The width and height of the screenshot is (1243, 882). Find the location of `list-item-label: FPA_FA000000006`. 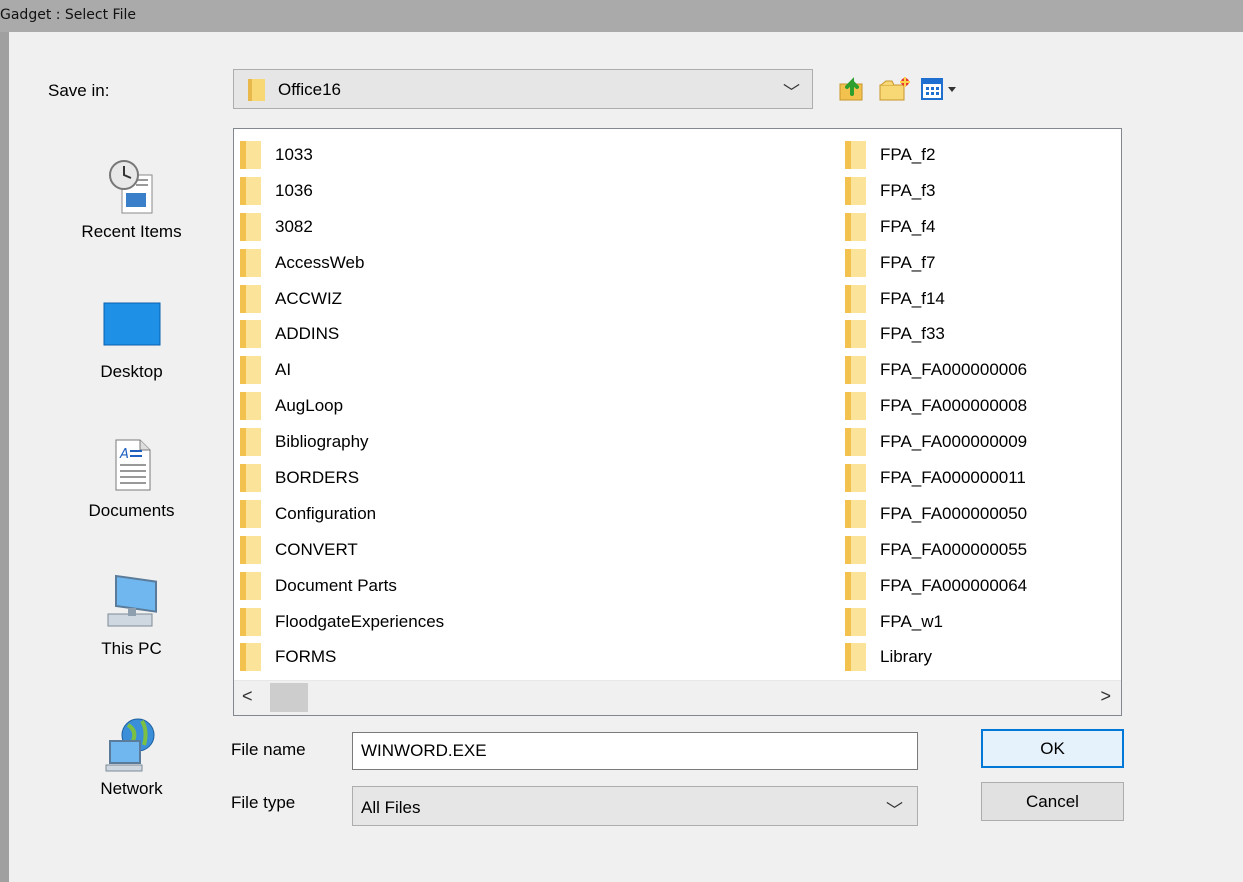

list-item-label: FPA_FA000000006 is located at coordinates (954, 370).